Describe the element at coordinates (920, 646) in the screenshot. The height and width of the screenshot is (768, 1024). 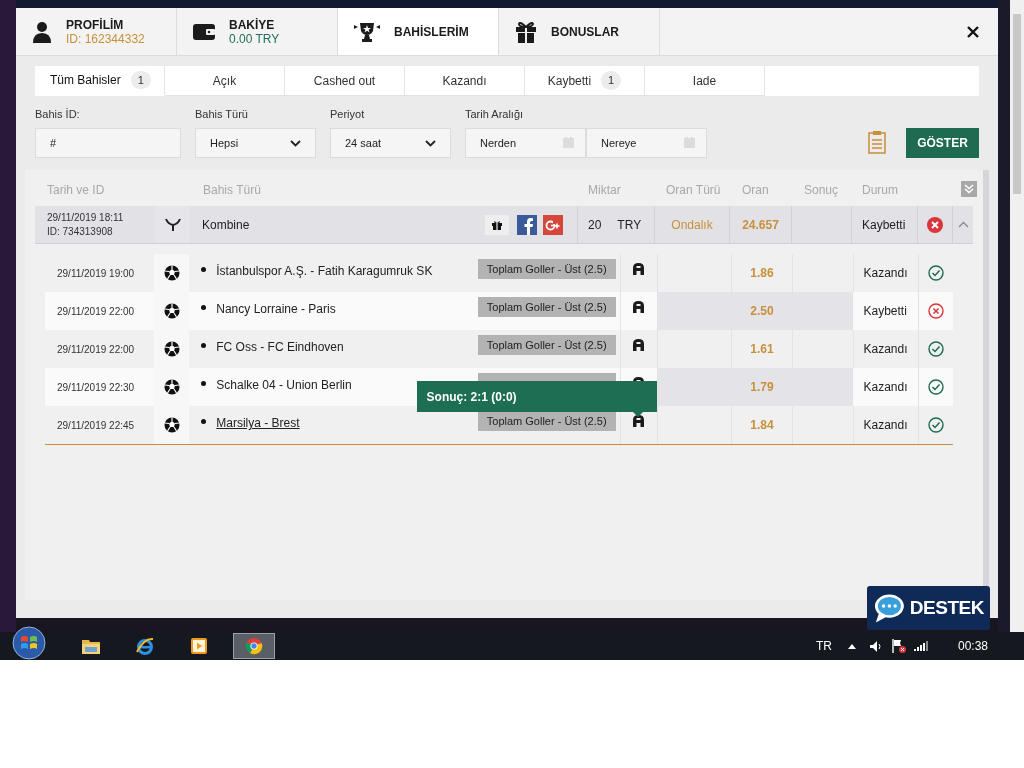
I see `signal-icon` at that location.